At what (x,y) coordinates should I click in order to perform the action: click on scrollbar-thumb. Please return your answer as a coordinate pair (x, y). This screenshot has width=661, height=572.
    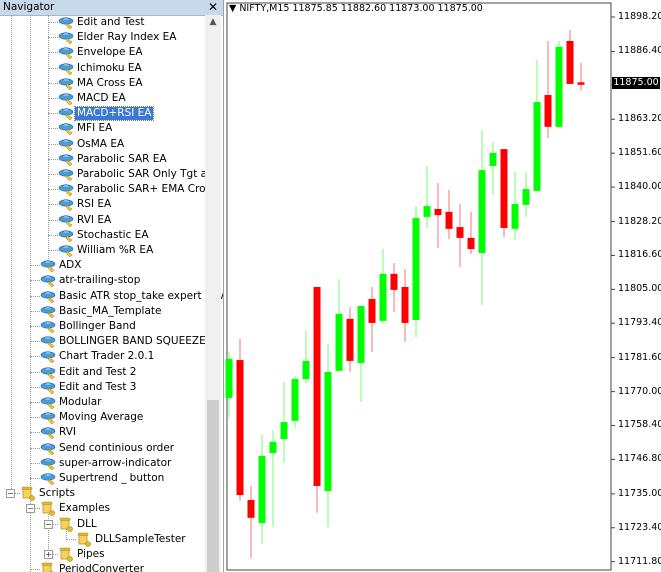
    Looking at the image, I should click on (213, 486).